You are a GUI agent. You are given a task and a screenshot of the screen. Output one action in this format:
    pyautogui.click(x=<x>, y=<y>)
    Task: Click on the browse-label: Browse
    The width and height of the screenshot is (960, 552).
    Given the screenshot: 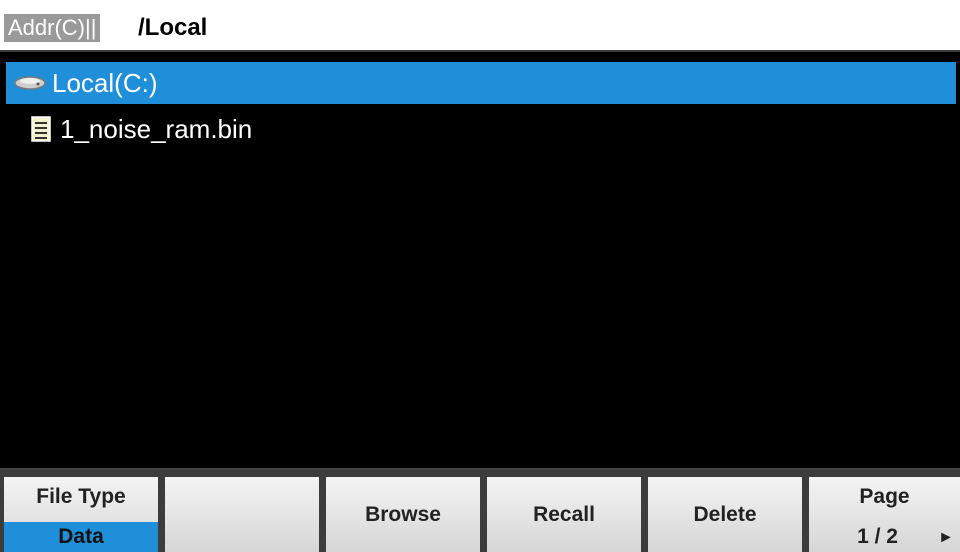 What is the action you would take?
    pyautogui.click(x=403, y=514)
    